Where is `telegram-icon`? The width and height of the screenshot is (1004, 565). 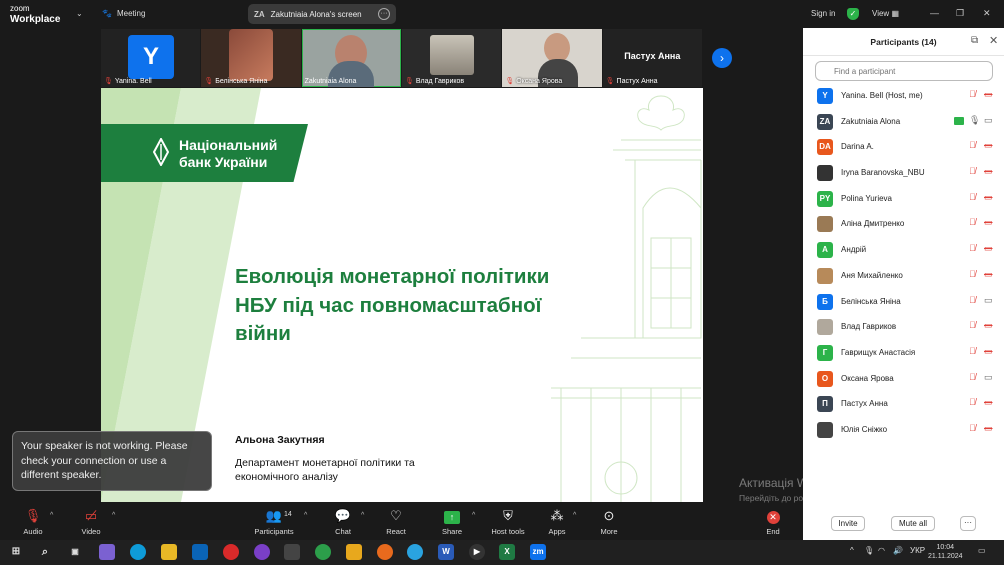 telegram-icon is located at coordinates (415, 552).